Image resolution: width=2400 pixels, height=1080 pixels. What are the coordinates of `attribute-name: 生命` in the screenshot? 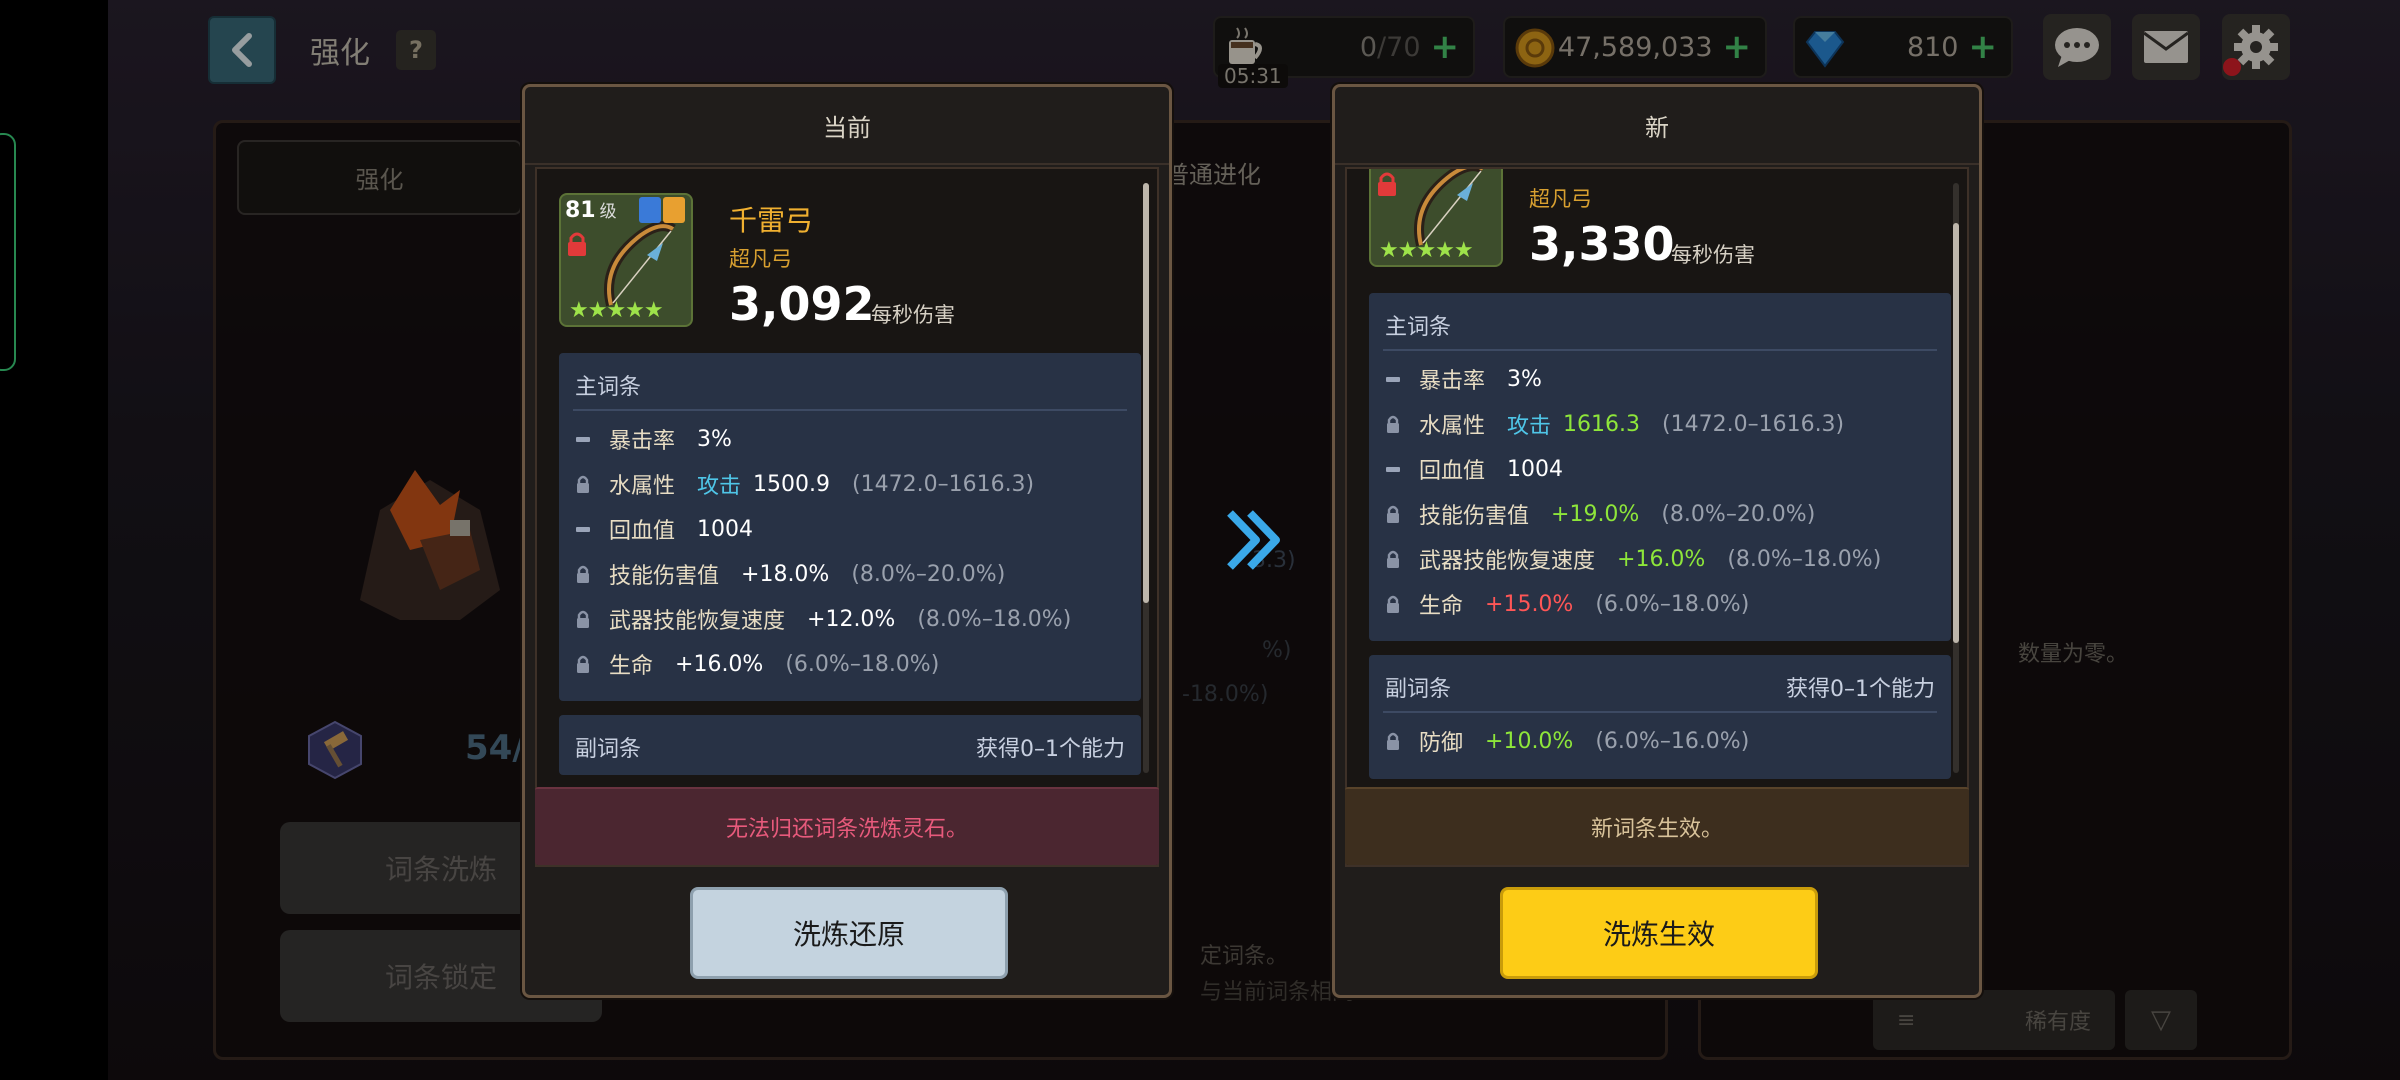 It's located at (1441, 606).